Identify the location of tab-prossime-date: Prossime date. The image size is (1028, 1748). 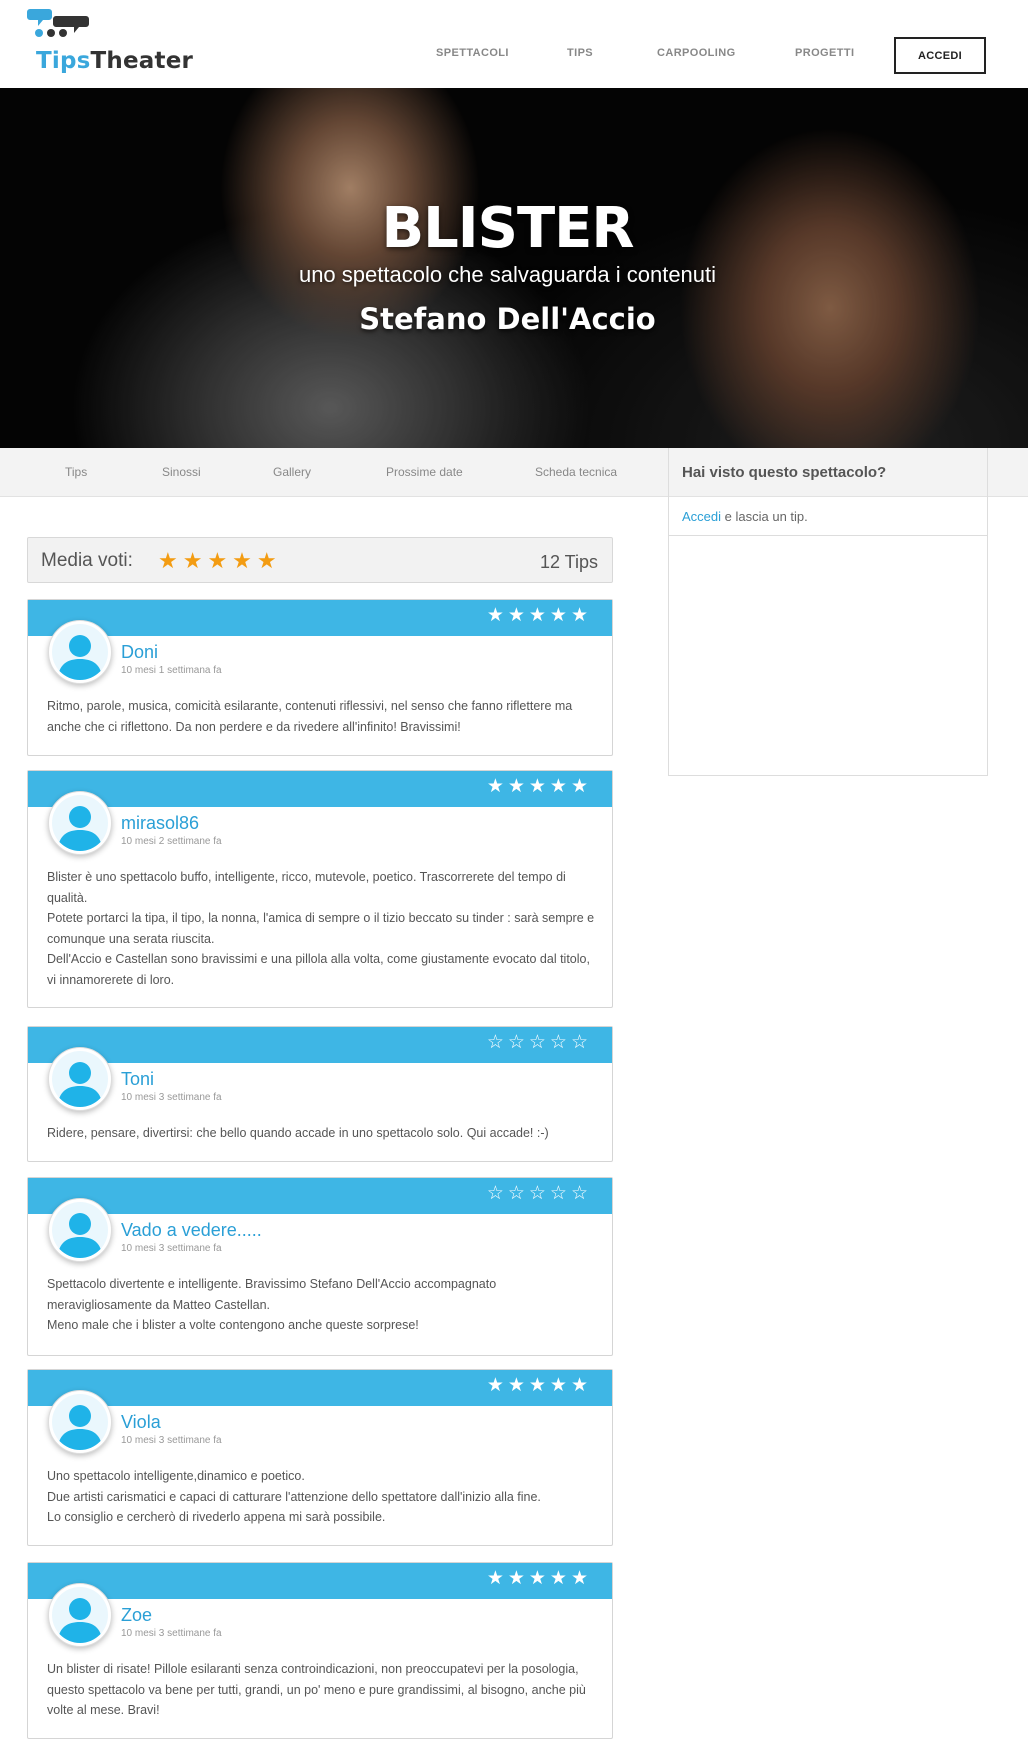
(424, 472).